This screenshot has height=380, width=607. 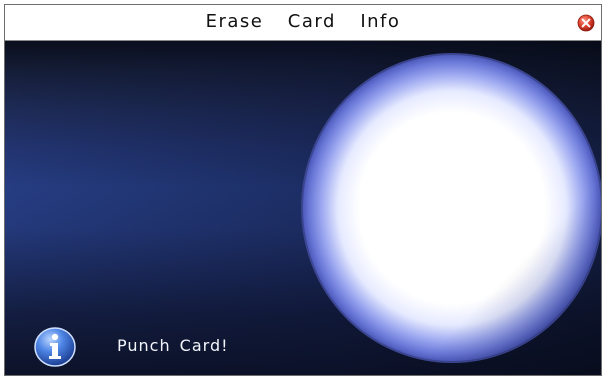 I want to click on window-title: Erase Card Info, so click(x=303, y=21).